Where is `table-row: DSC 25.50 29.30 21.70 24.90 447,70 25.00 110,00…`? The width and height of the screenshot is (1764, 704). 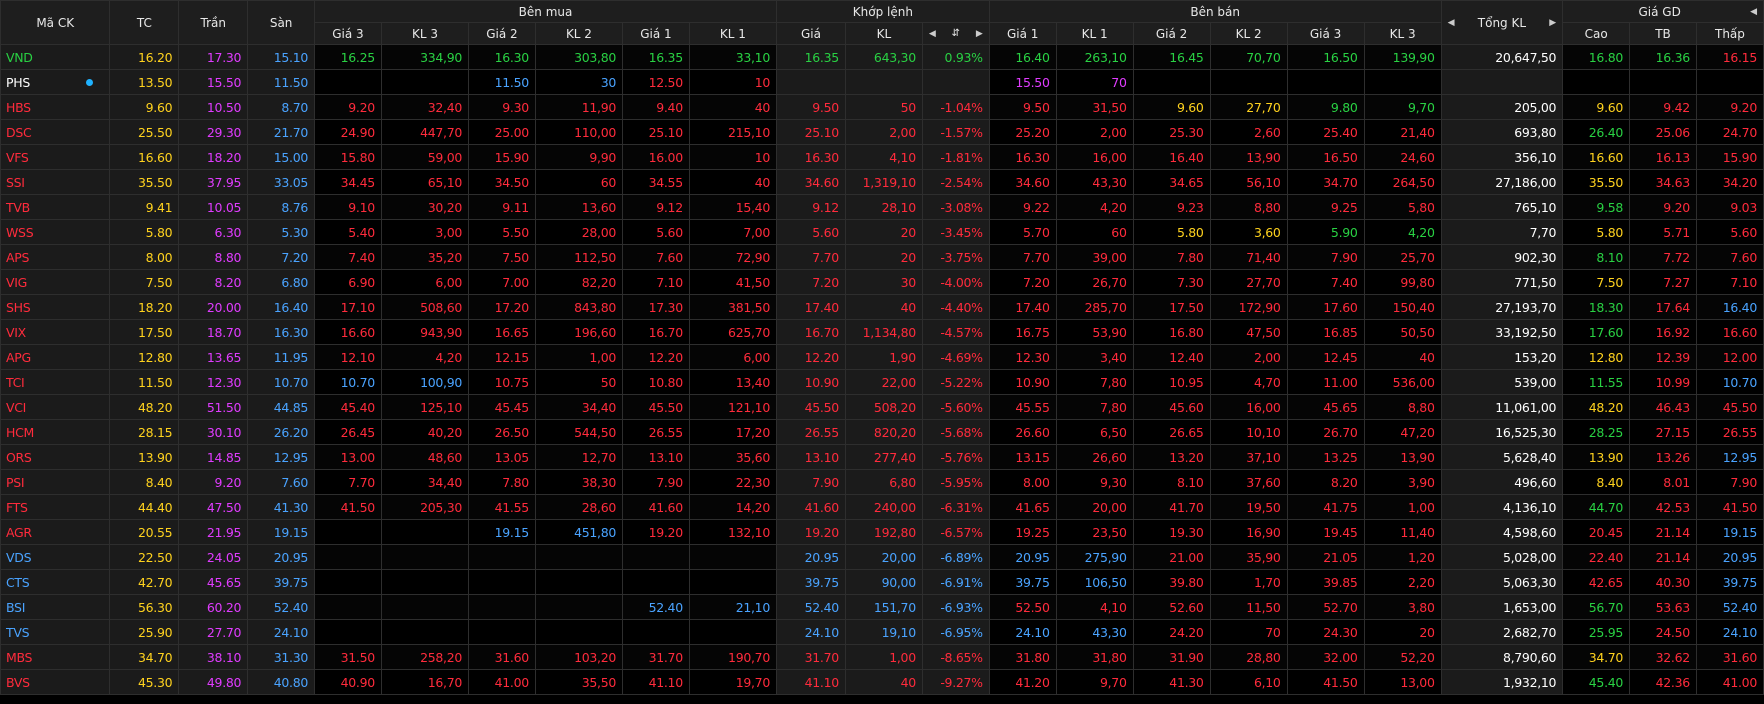
table-row: DSC 25.50 29.30 21.70 24.90 447,70 25.00 110,00… is located at coordinates (882, 132).